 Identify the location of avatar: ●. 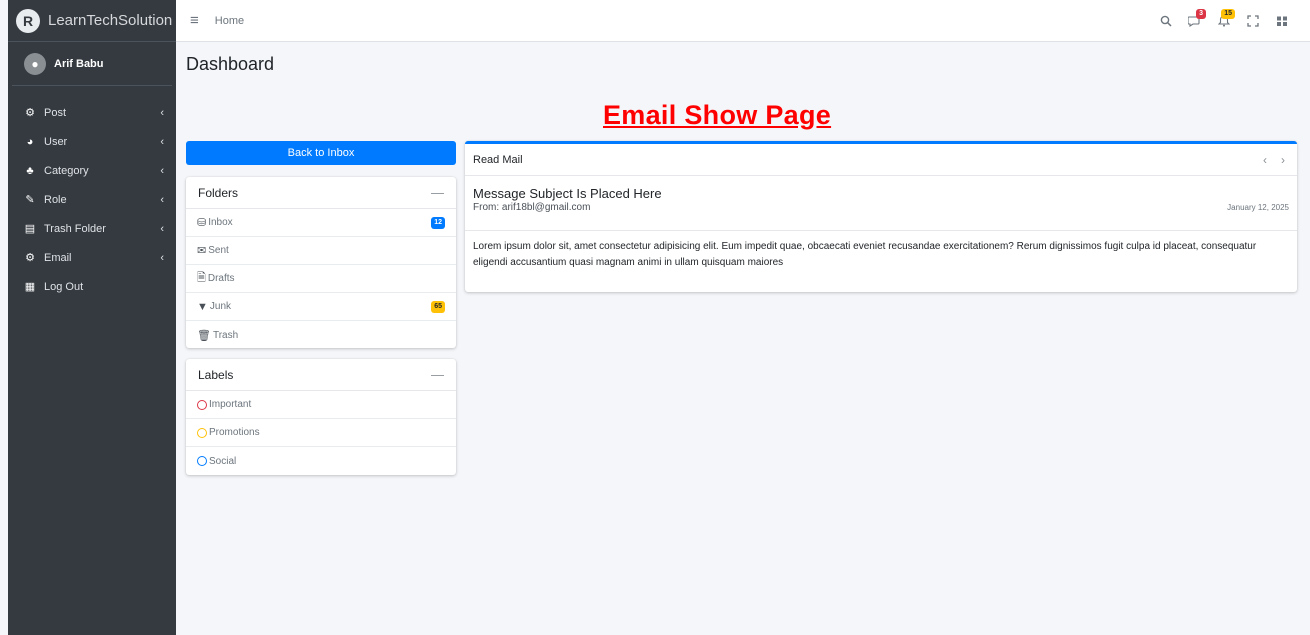
(35, 63).